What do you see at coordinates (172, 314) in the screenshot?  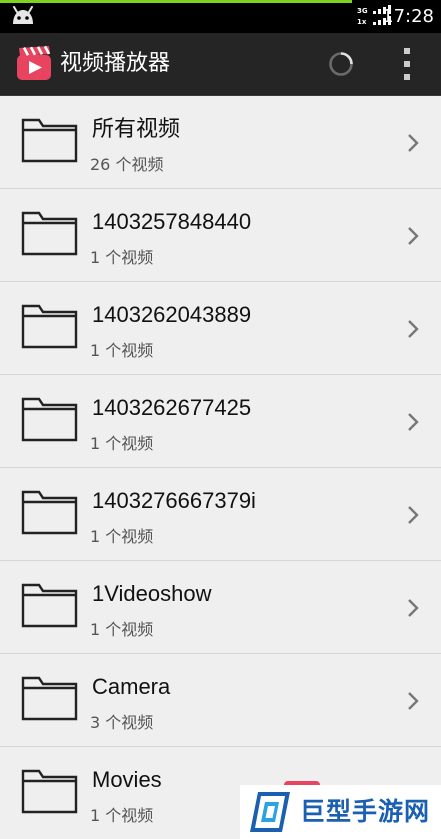 I see `folder-name: 1403262043889` at bounding box center [172, 314].